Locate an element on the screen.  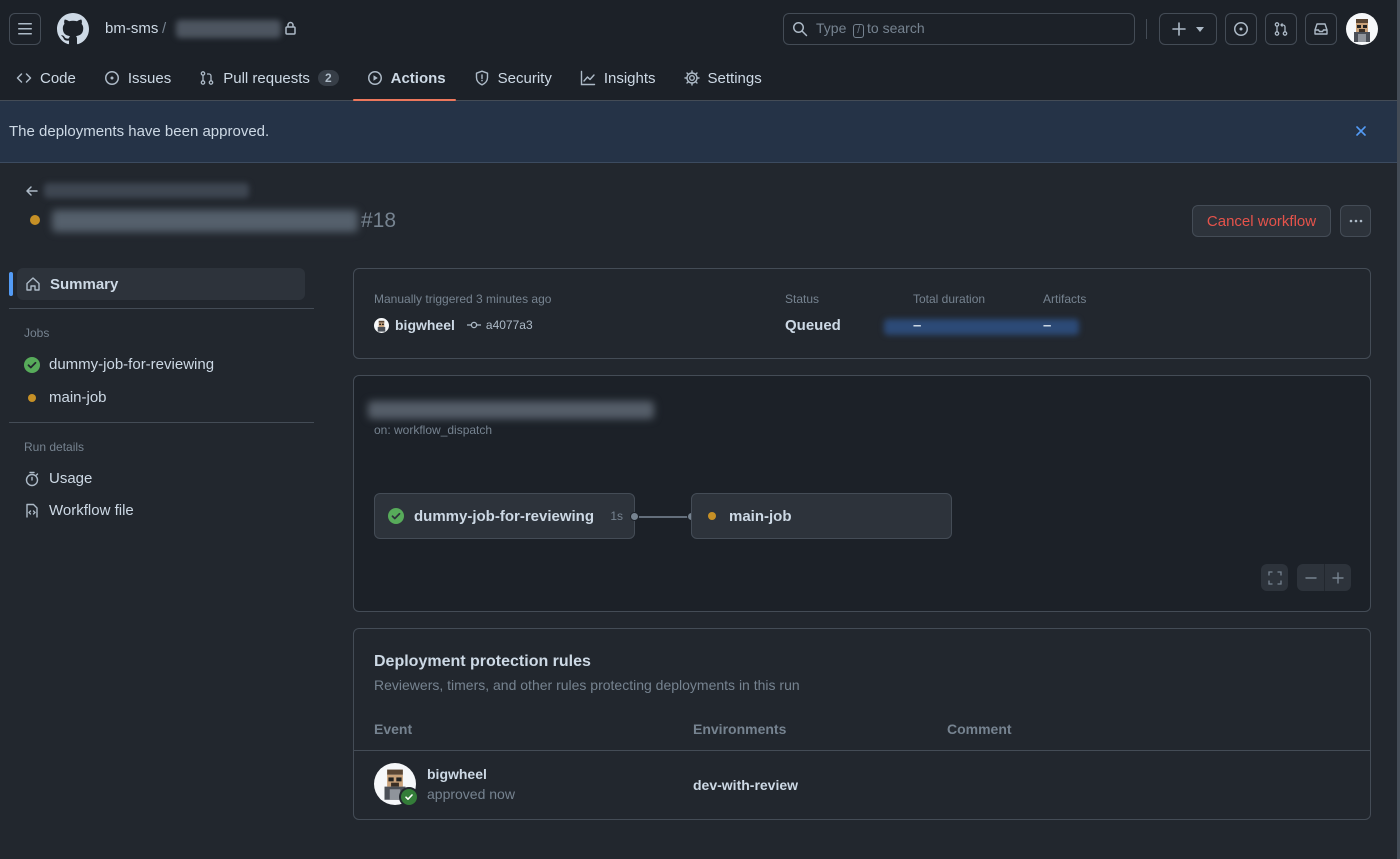
column-header-environments: Environments is located at coordinates (740, 729).